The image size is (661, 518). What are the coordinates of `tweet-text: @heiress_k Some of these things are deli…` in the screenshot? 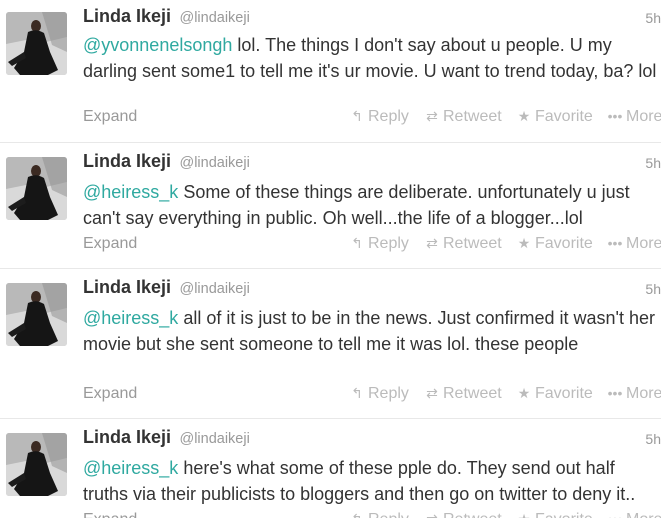 It's located at (372, 205).